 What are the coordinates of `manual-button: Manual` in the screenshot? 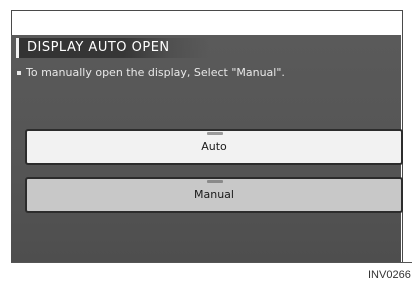 It's located at (214, 195).